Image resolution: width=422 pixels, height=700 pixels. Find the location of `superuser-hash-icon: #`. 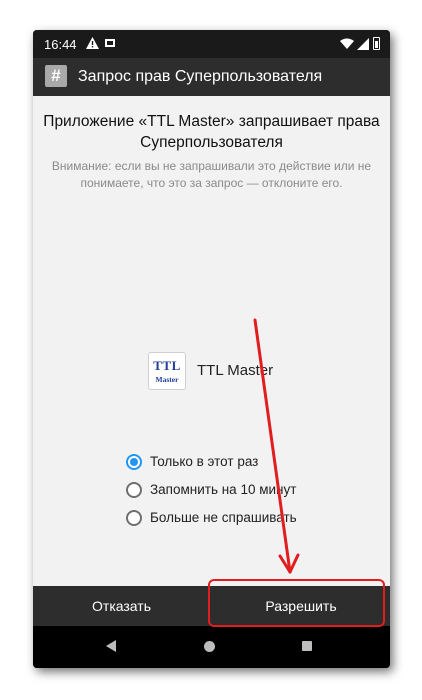

superuser-hash-icon: # is located at coordinates (56, 76).